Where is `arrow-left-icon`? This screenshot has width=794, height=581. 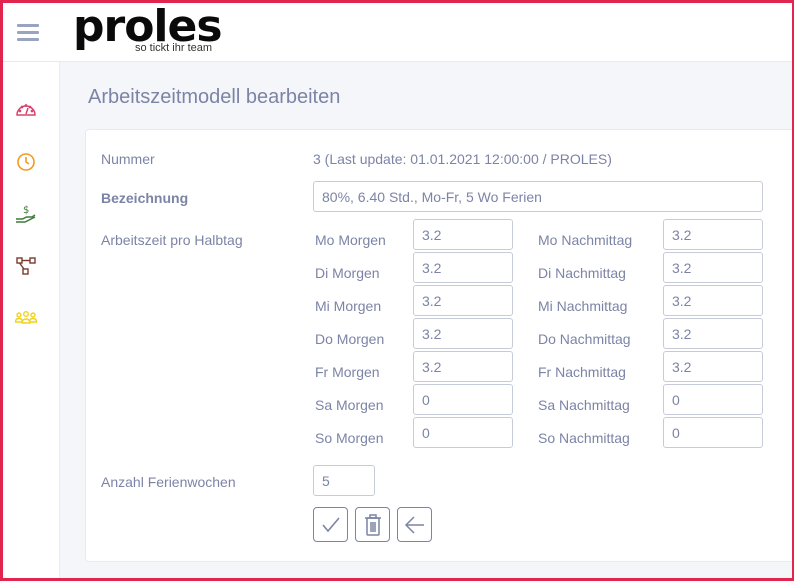
arrow-left-icon is located at coordinates (414, 524).